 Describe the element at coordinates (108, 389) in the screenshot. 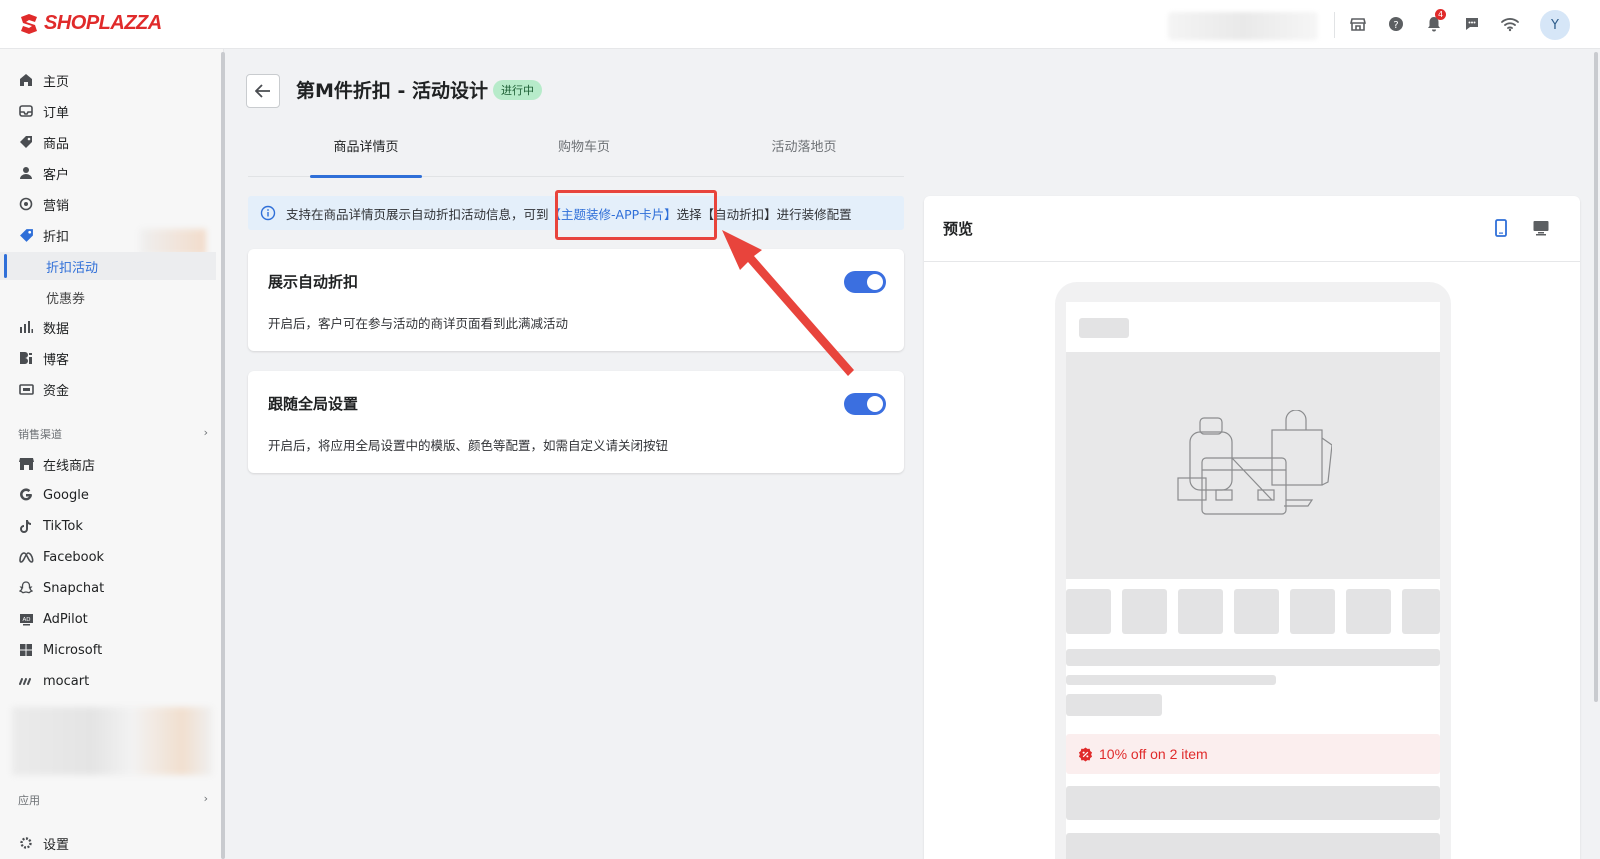

I see `sidebar-item-finance: 资金` at that location.